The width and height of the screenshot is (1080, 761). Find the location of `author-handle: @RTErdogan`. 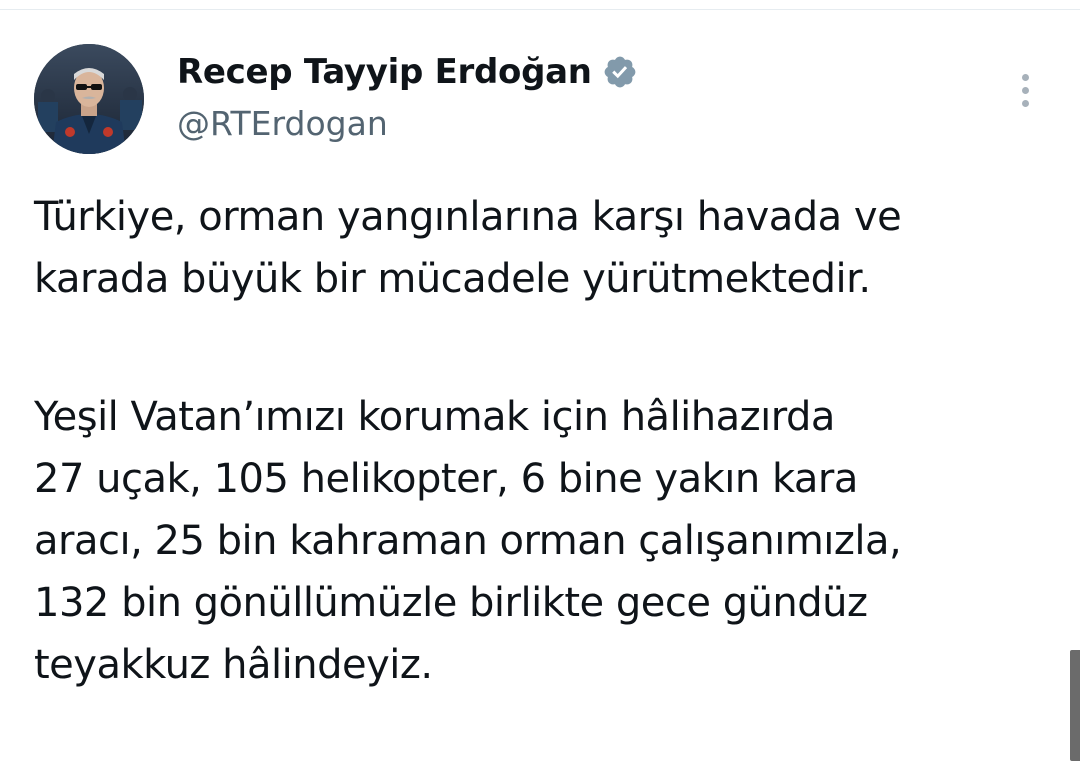

author-handle: @RTErdogan is located at coordinates (282, 123).